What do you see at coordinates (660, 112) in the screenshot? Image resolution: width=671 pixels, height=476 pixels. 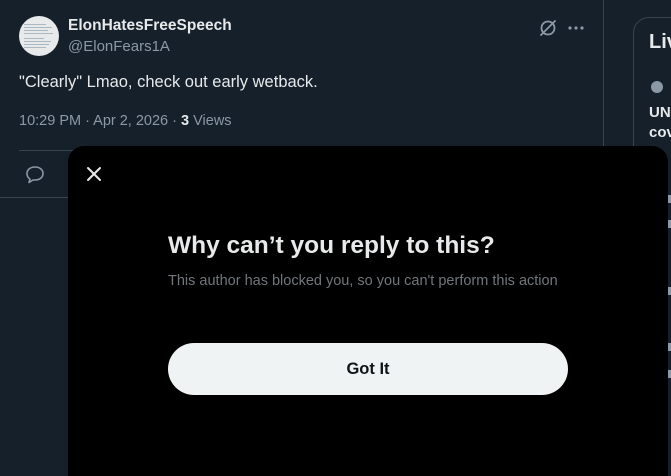 I see `sidebar-headline-line1: UN` at bounding box center [660, 112].